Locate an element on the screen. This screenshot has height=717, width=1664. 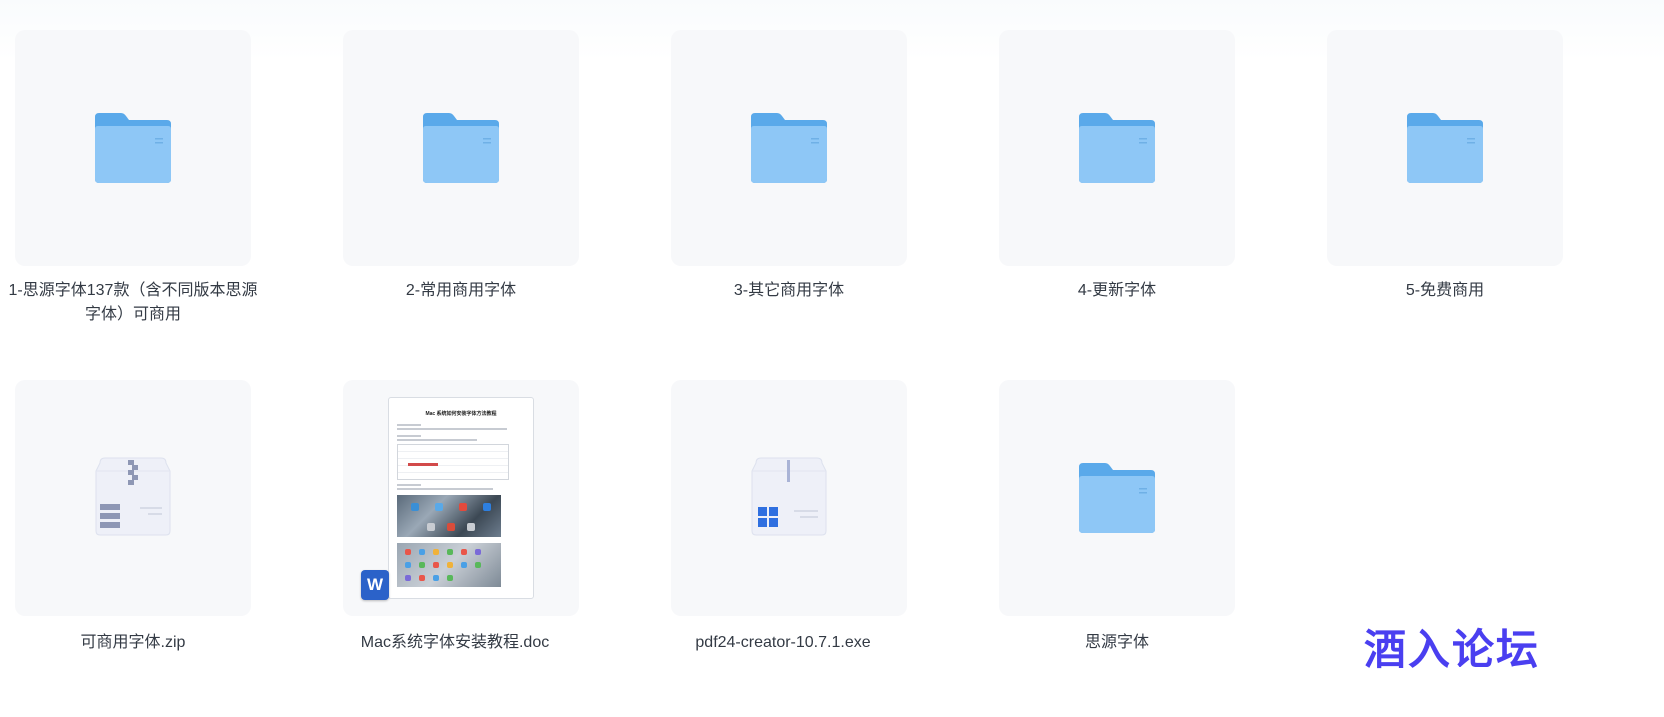
forum-watermark: 酒入论坛 is located at coordinates (1452, 649).